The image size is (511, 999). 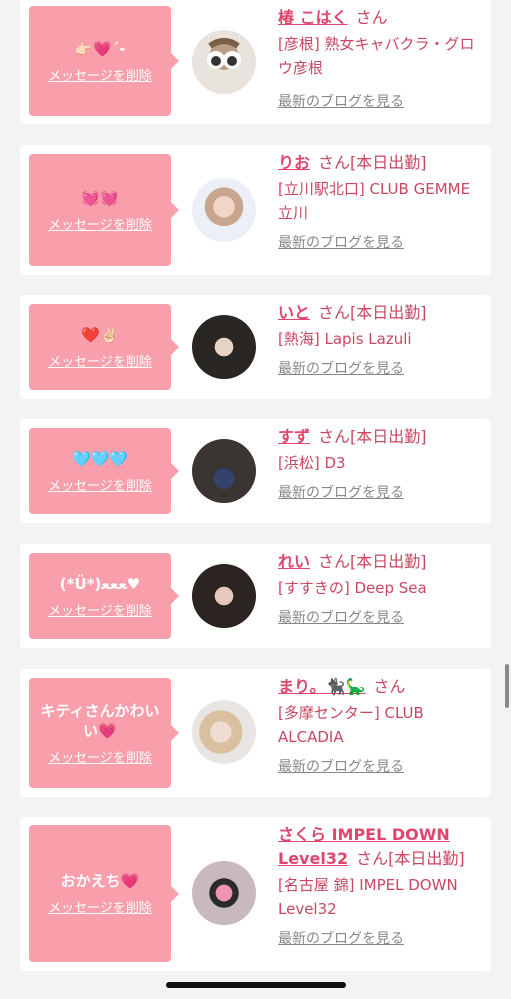 What do you see at coordinates (104, 893) in the screenshot?
I see `message-bubble: おかえち💗 メッセージを削除` at bounding box center [104, 893].